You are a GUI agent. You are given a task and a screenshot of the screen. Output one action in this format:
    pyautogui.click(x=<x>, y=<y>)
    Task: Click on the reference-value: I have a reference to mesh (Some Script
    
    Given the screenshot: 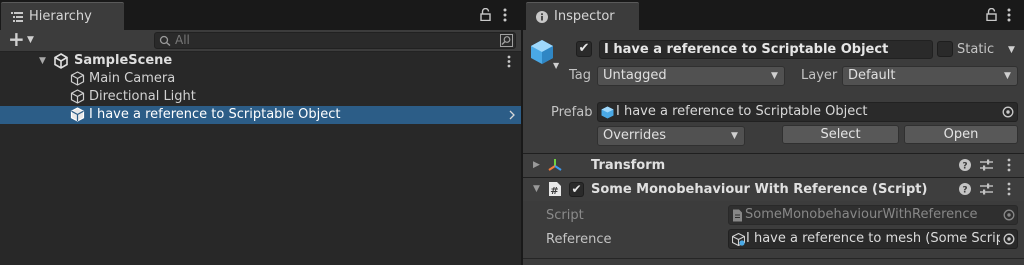 What is the action you would take?
    pyautogui.click(x=873, y=238)
    